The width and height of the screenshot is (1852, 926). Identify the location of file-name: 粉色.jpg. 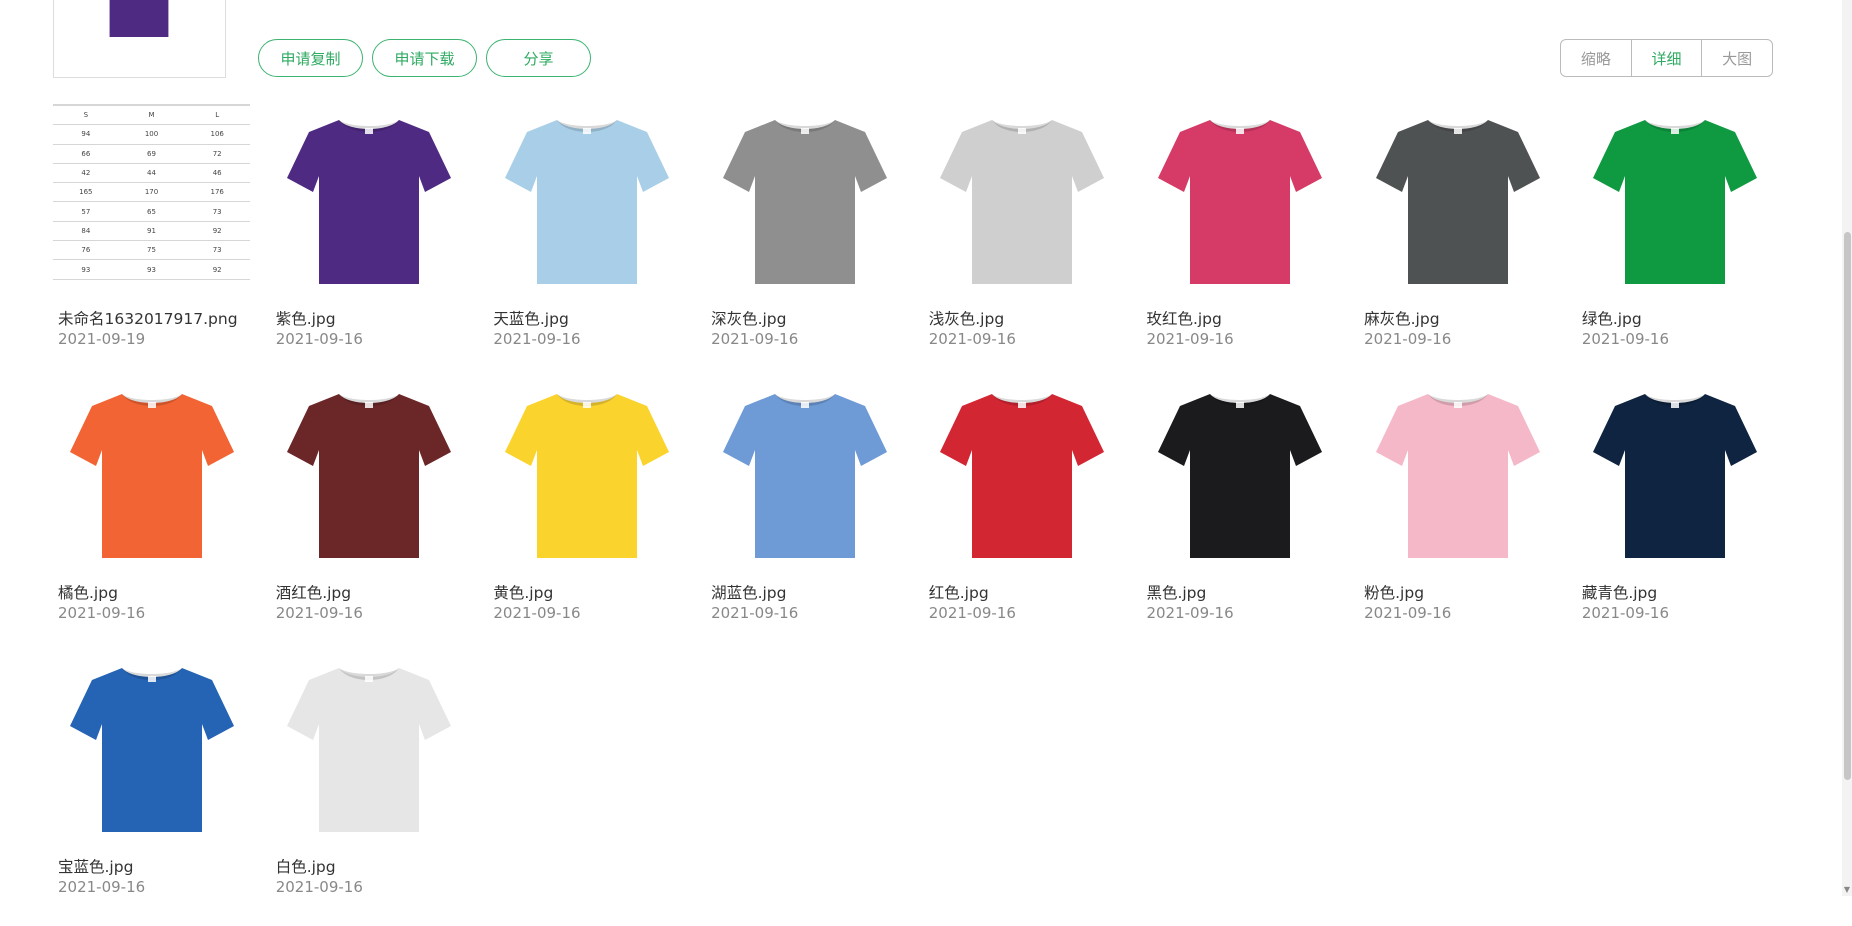
(1394, 592).